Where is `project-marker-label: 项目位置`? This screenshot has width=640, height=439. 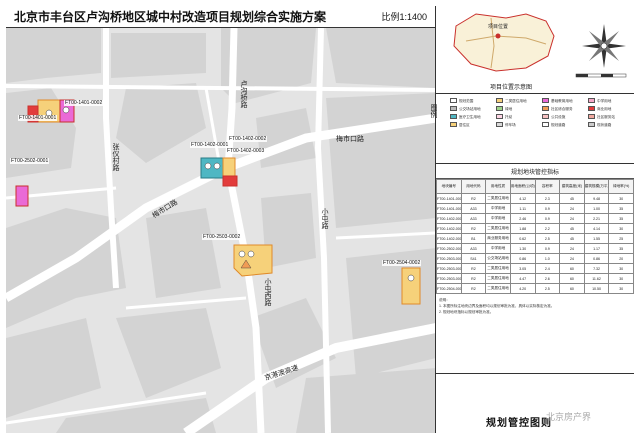
project-marker-label: 项目位置 is located at coordinates (498, 27).